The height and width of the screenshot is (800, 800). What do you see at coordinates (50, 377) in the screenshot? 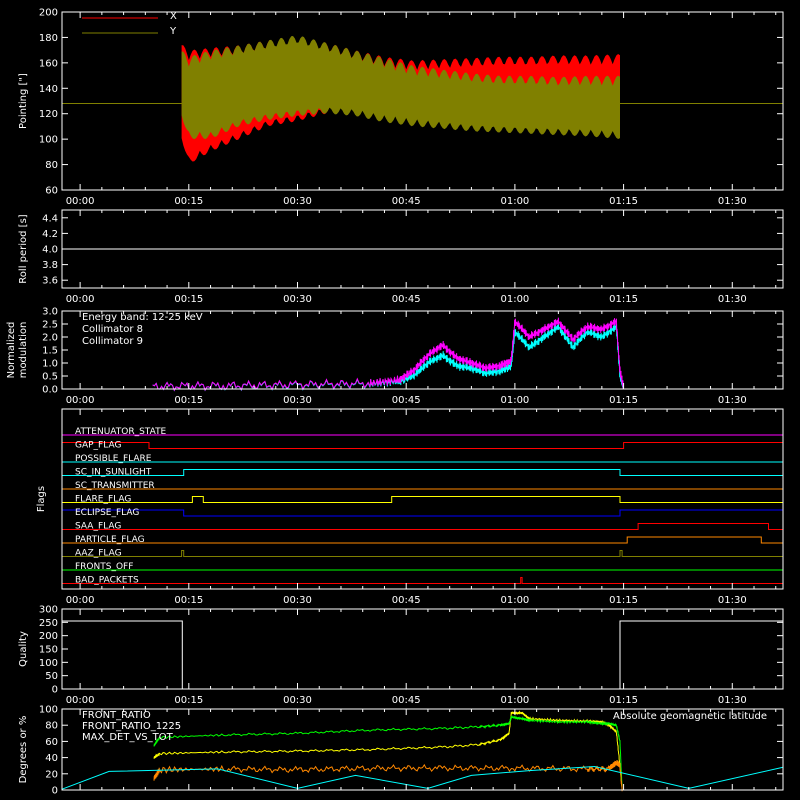
I see `y-tick-label: 0.5` at bounding box center [50, 377].